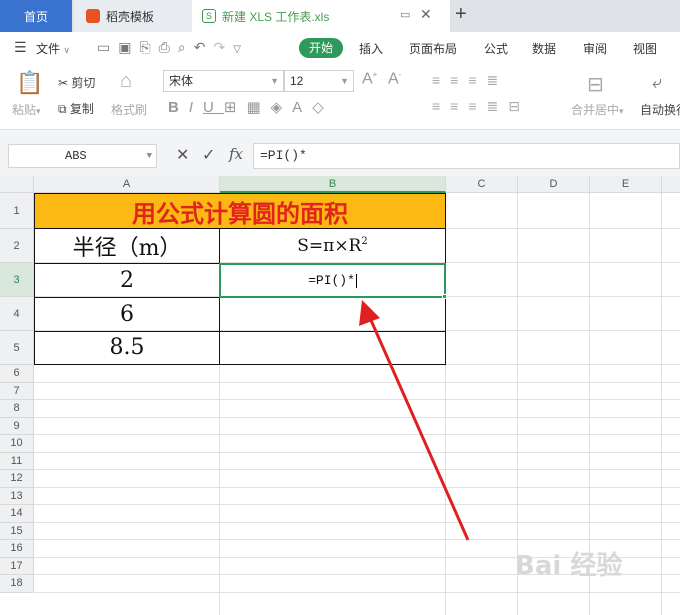 This screenshot has height=615, width=680. What do you see at coordinates (369, 313) in the screenshot?
I see `arrow-head` at bounding box center [369, 313].